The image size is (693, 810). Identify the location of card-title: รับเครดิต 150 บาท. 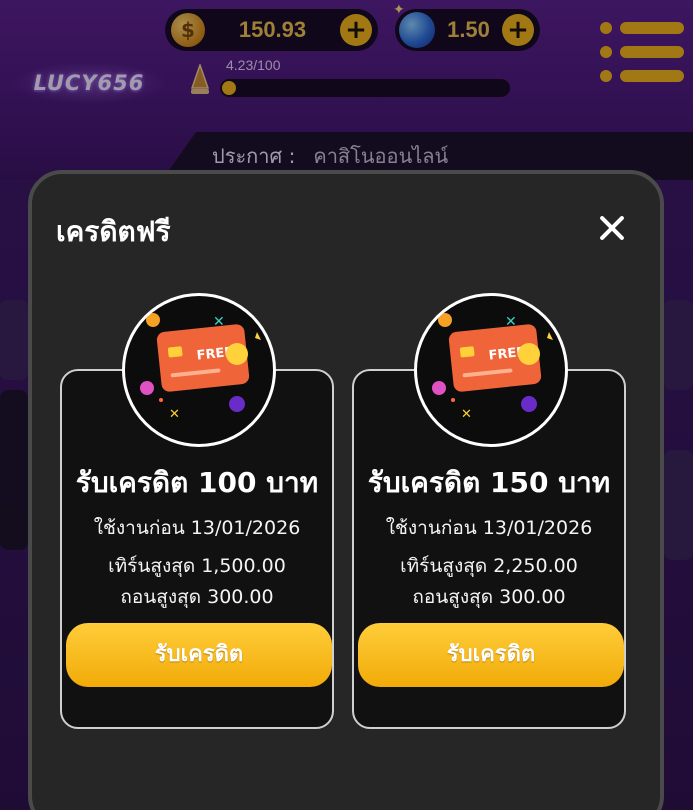
(489, 482).